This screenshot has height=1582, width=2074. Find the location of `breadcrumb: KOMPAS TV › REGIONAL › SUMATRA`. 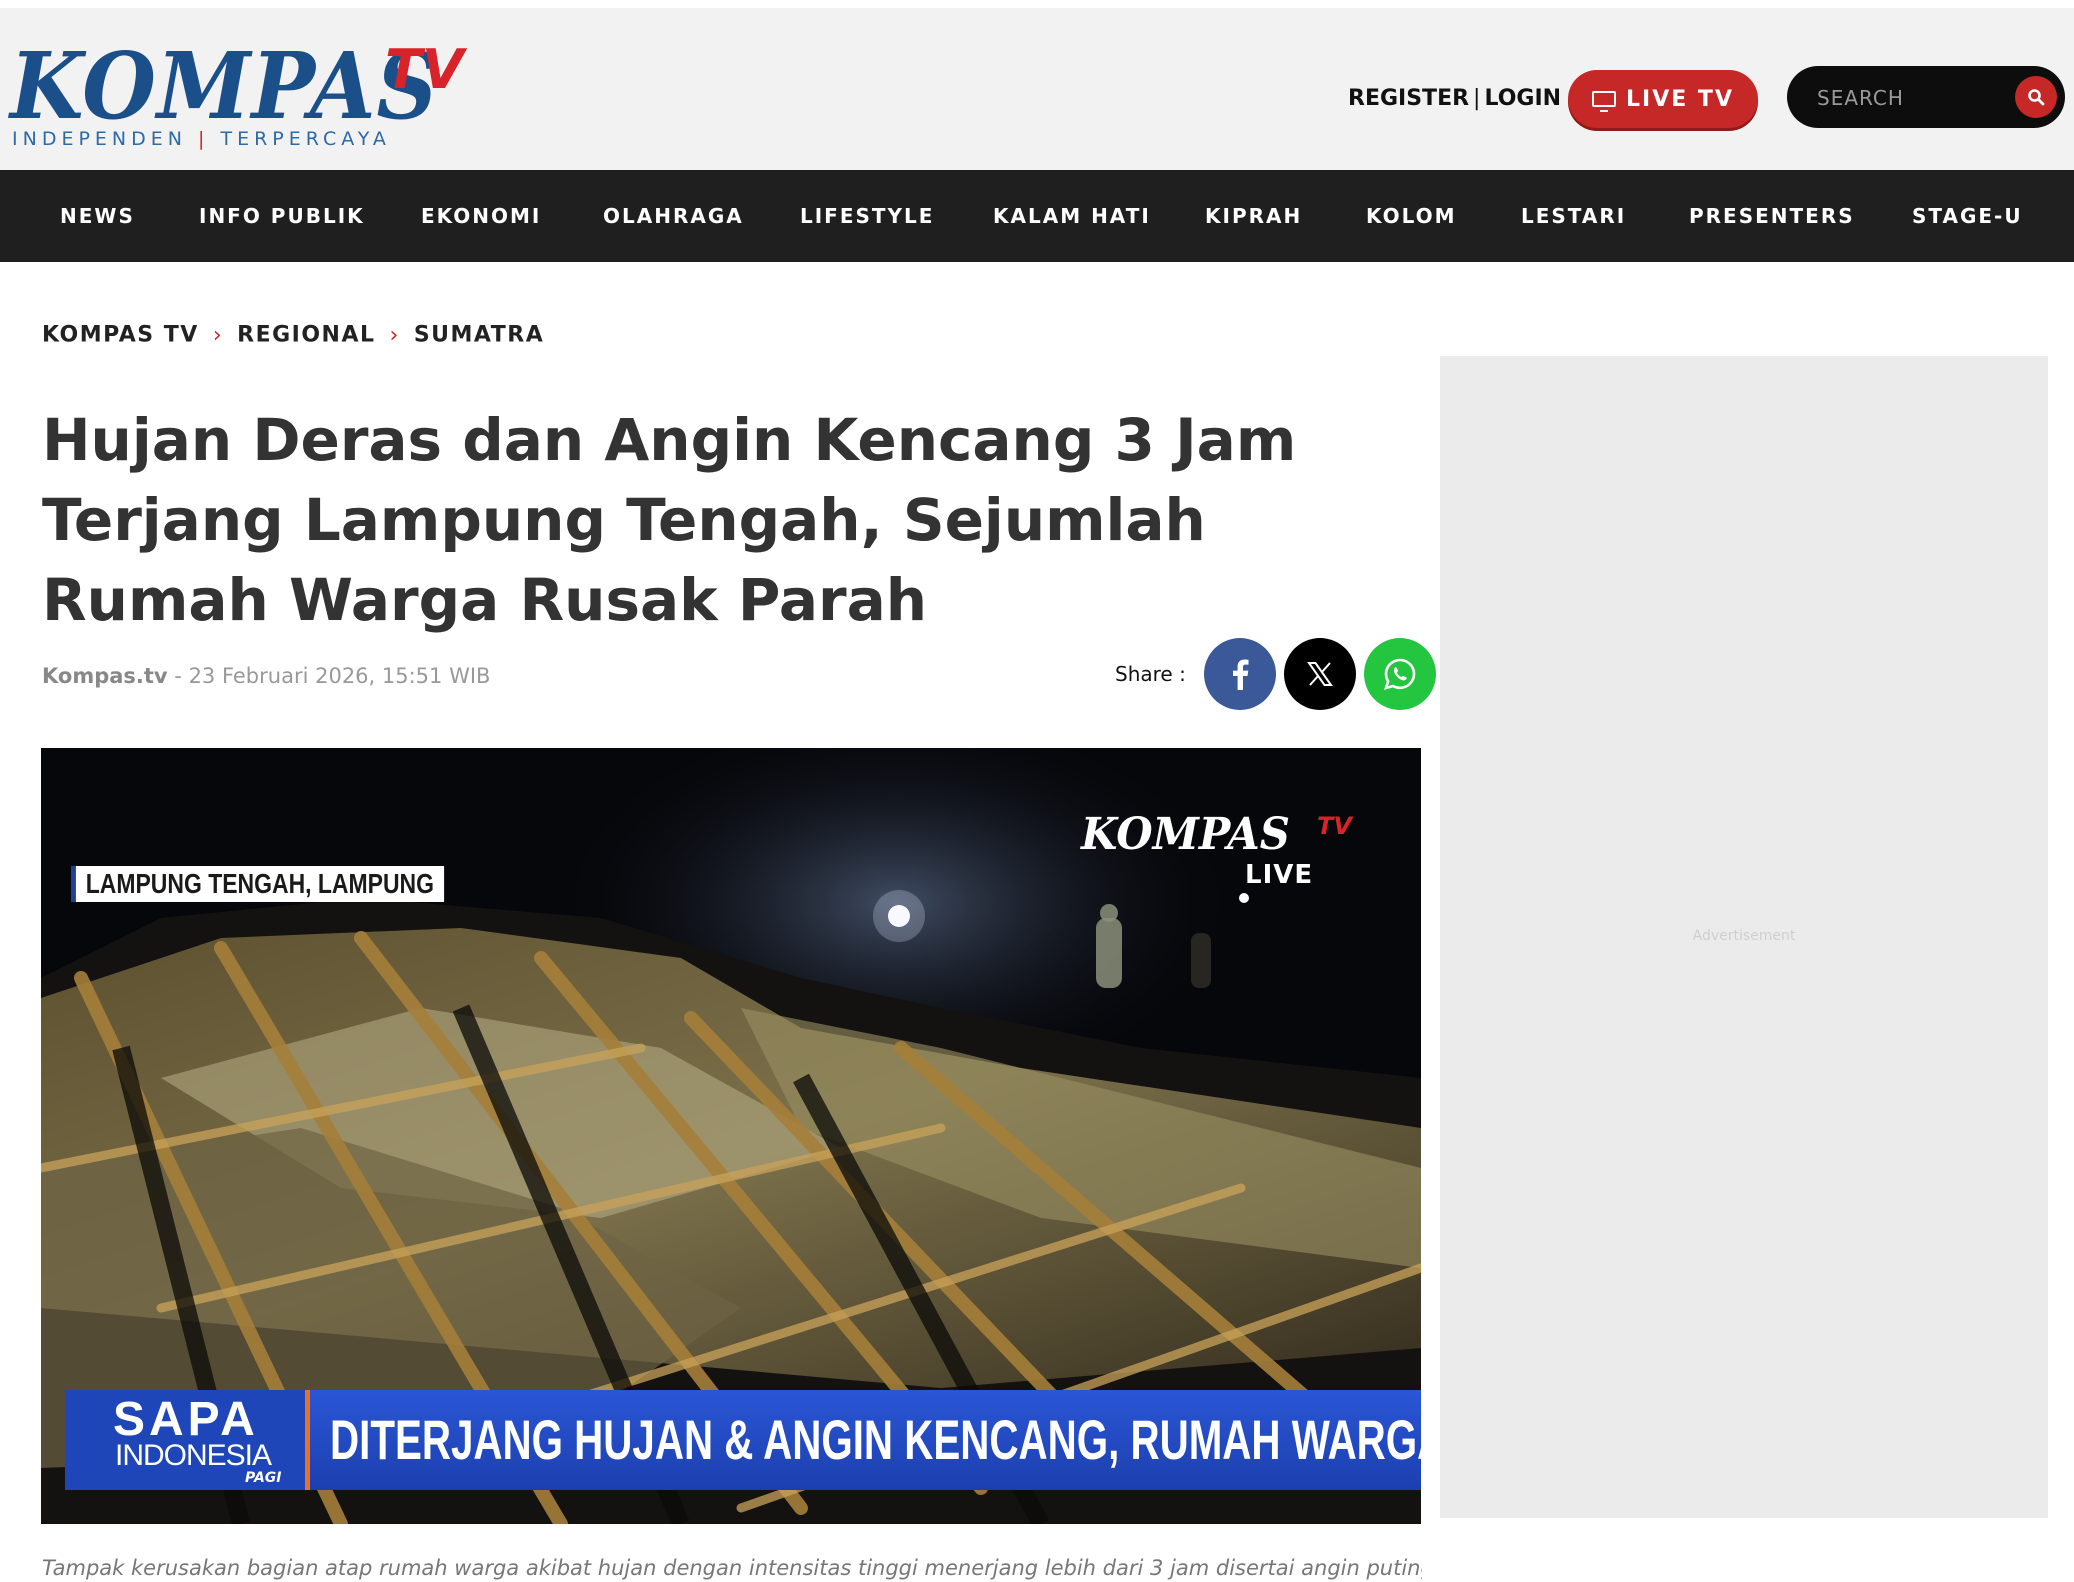

breadcrumb: KOMPAS TV › REGIONAL › SUMATRA is located at coordinates (293, 339).